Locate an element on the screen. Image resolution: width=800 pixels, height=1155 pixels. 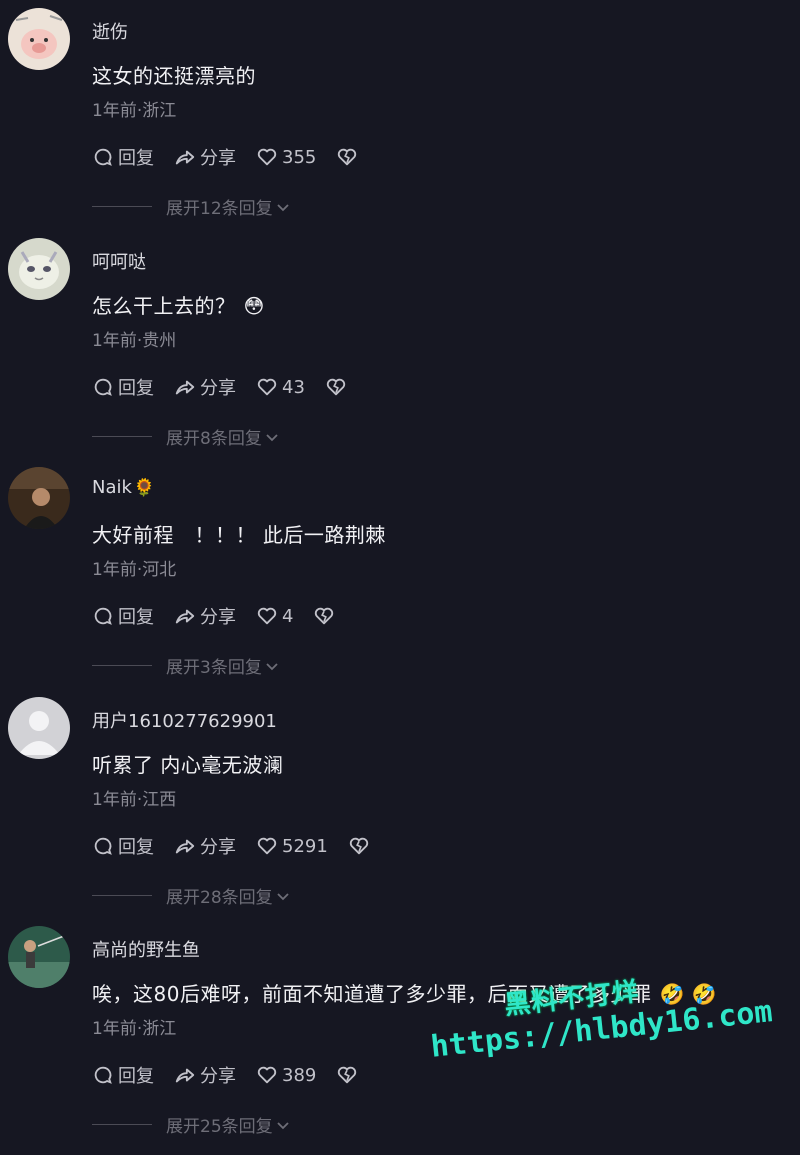
expand-label: 展开25条回复 is located at coordinates (219, 1127).